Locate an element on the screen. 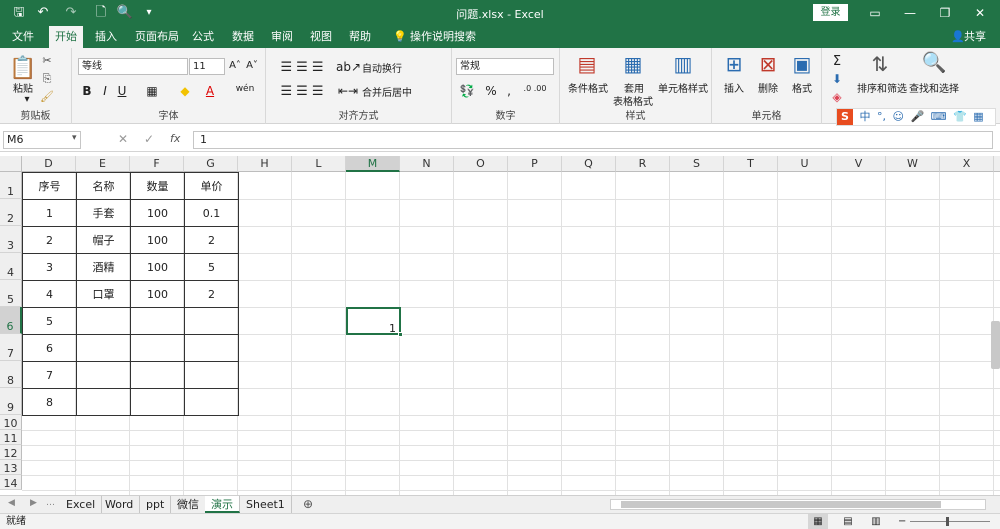 The width and height of the screenshot is (1000, 529). column-header-d: D is located at coordinates (49, 164).